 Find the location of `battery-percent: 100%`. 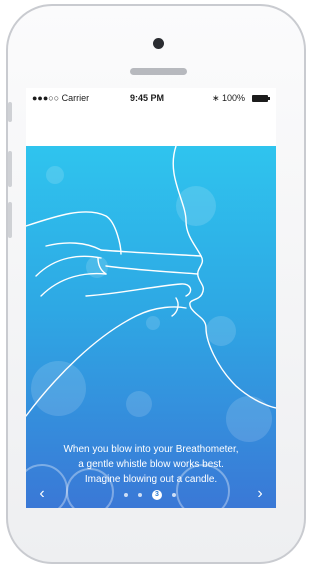

battery-percent: 100% is located at coordinates (234, 98).